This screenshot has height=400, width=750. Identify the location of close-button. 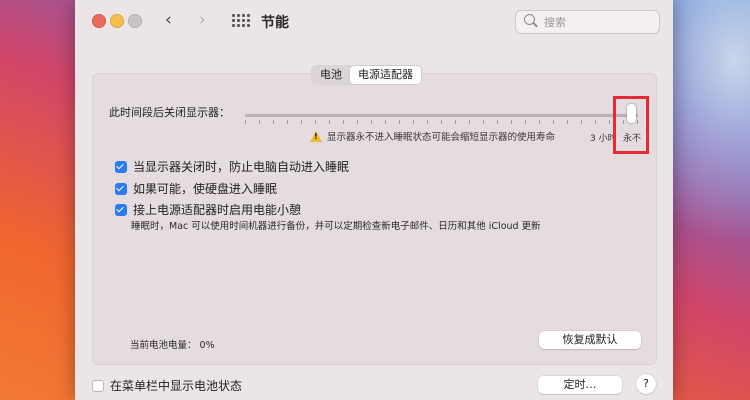
(99, 21).